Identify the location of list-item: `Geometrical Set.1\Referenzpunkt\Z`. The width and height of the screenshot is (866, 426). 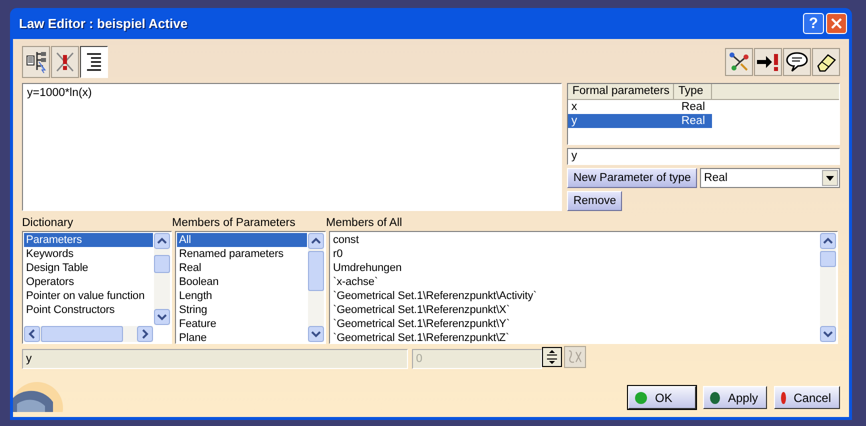
(575, 337).